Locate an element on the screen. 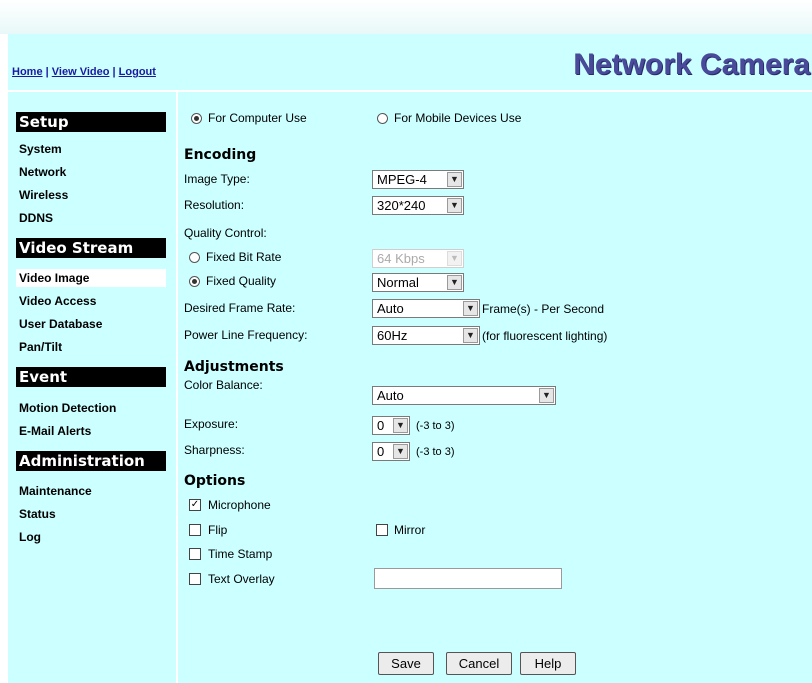  sidebar-item-email-alerts: E-Mail Alerts is located at coordinates (91, 431).